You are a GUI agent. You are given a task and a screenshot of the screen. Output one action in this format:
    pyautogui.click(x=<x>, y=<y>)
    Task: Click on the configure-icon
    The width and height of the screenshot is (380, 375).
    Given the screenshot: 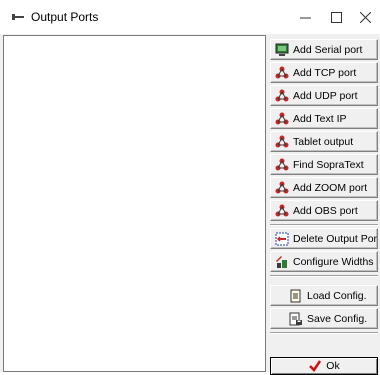 What is the action you would take?
    pyautogui.click(x=282, y=262)
    